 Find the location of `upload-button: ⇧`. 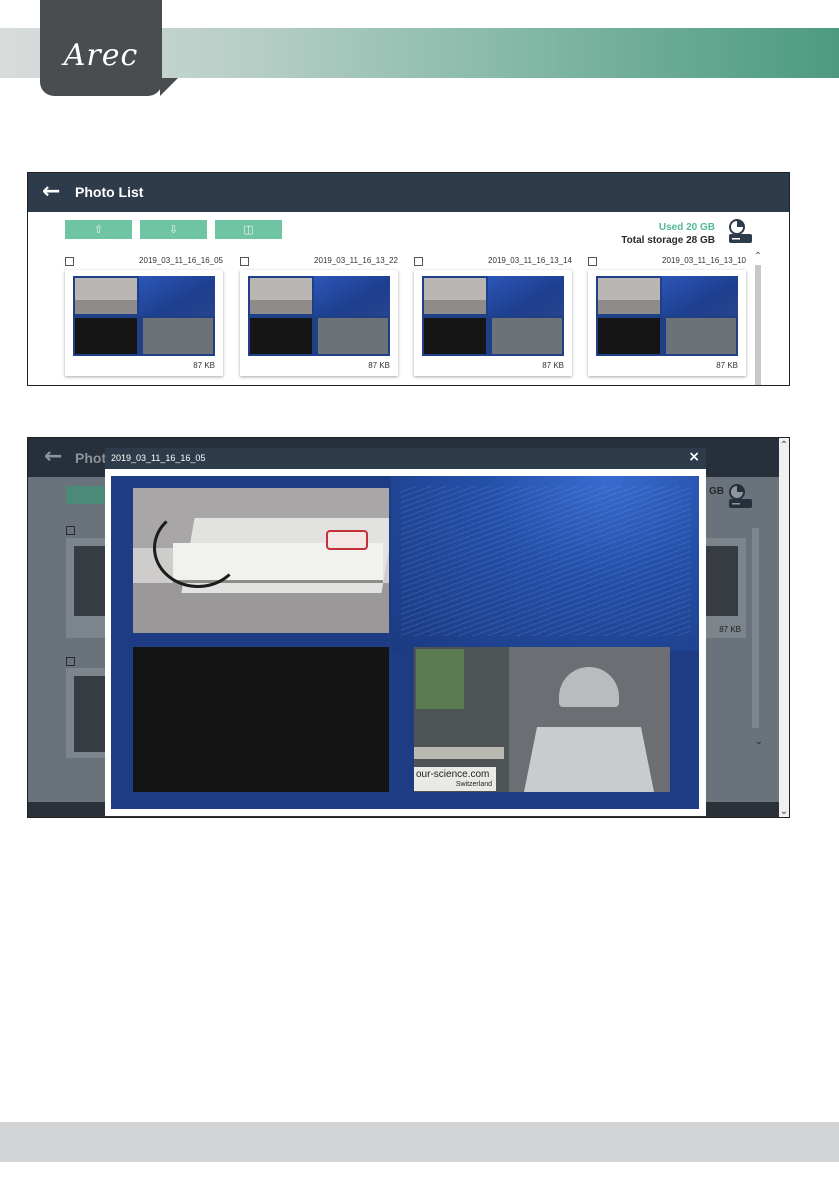

upload-button: ⇧ is located at coordinates (98, 229).